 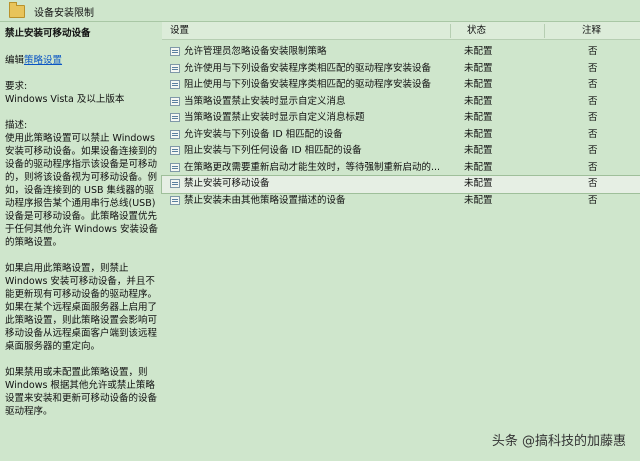 I want to click on table-row: 阻止使用与下列设备安装程序类相匹配的驱动程序安装设备 未配置 否, so click(x=401, y=85).